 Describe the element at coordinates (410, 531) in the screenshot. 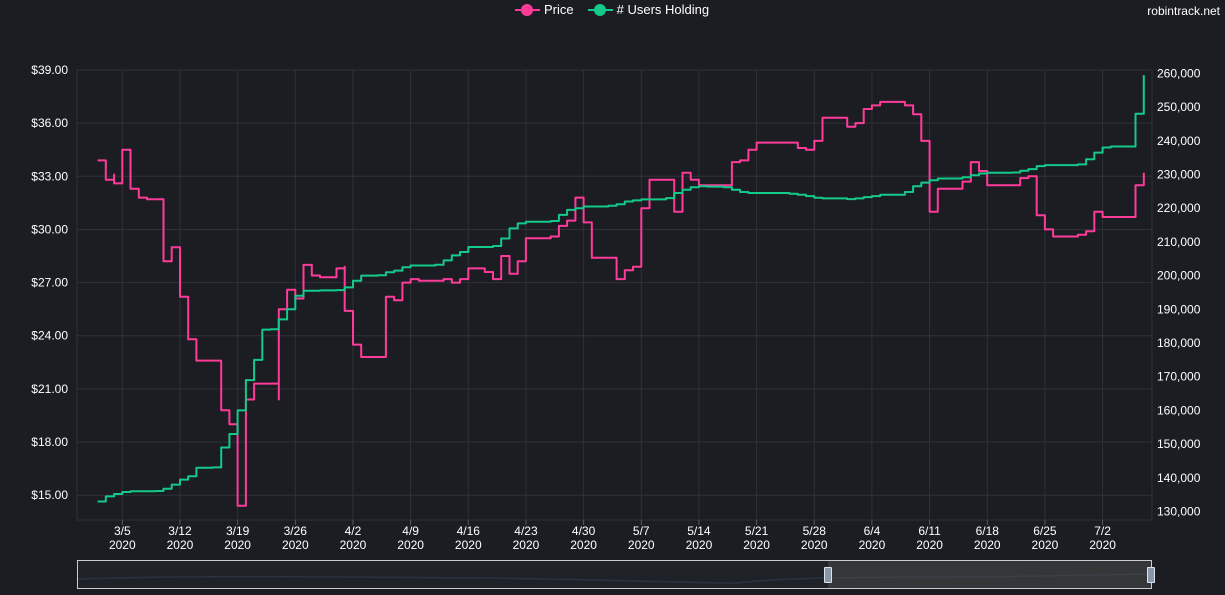

I see `x-tick-label: 4/9` at that location.